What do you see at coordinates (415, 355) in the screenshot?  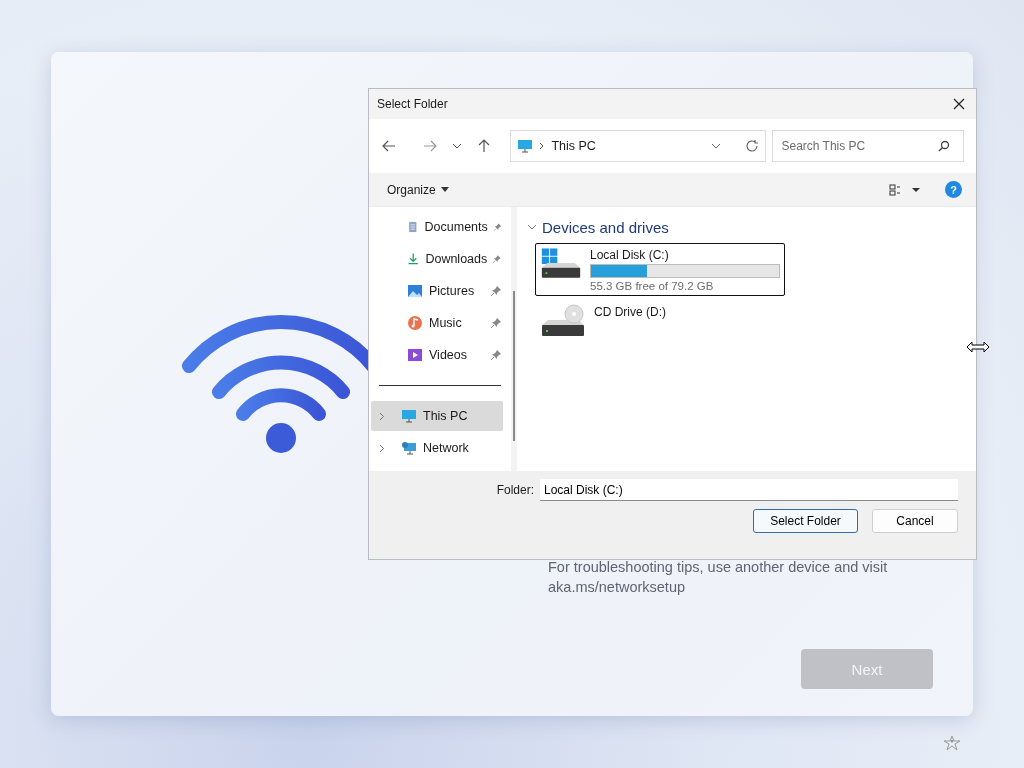 I see `video-icon` at bounding box center [415, 355].